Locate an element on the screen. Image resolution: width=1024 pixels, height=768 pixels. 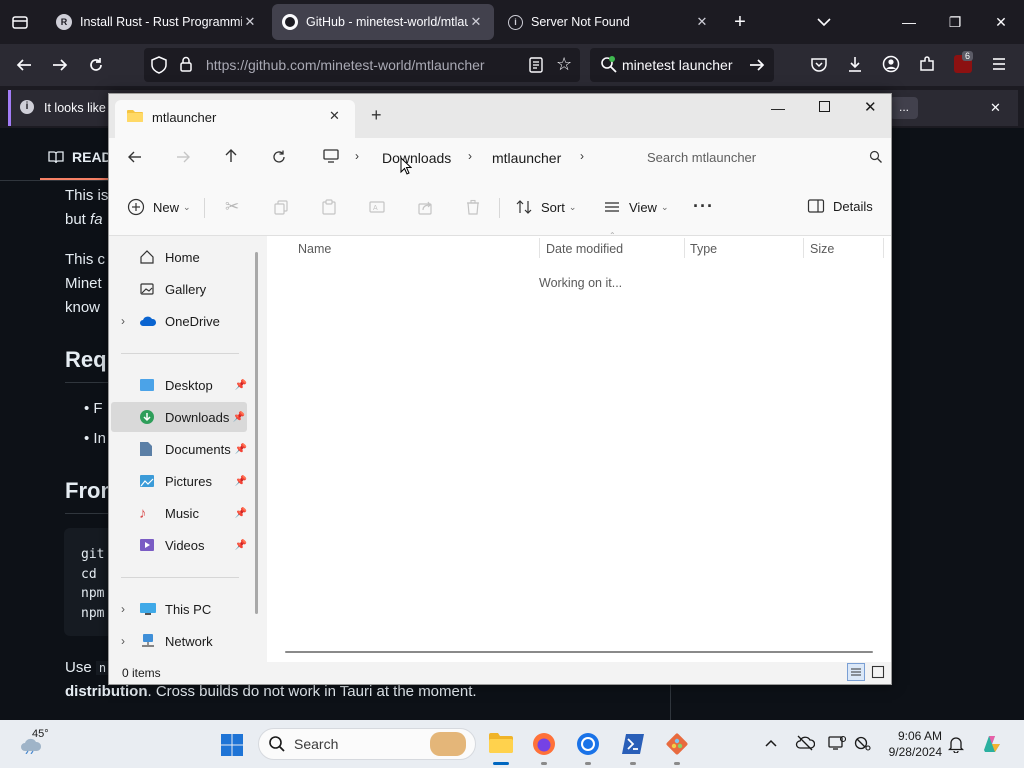
column-header-size: Size is located at coordinates (822, 249).